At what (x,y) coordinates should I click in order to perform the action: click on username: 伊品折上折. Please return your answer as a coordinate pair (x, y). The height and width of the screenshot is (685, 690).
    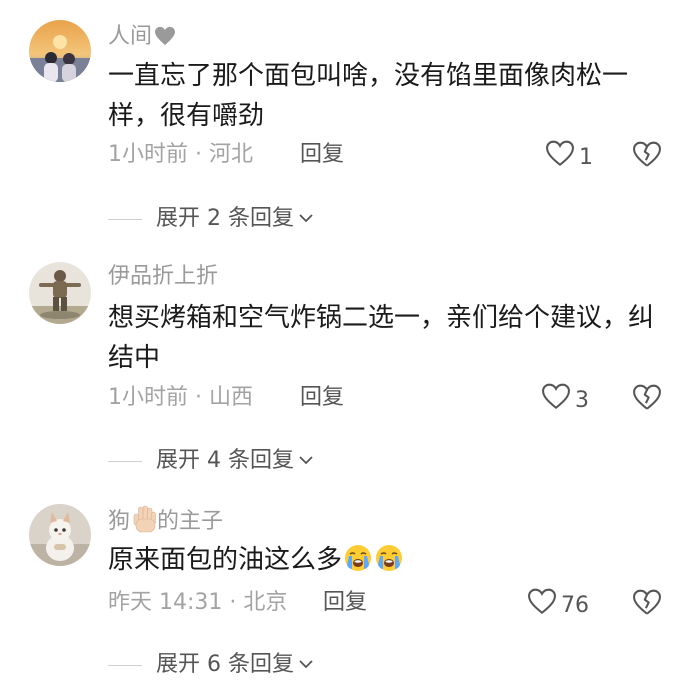
    Looking at the image, I should click on (163, 277).